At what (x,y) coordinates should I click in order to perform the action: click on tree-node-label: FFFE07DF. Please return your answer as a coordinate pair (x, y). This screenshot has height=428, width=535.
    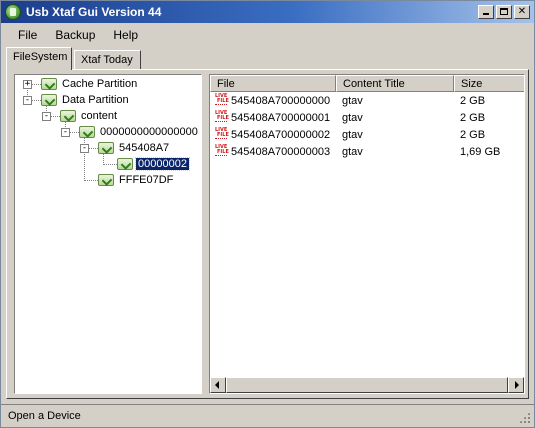
    Looking at the image, I should click on (146, 180).